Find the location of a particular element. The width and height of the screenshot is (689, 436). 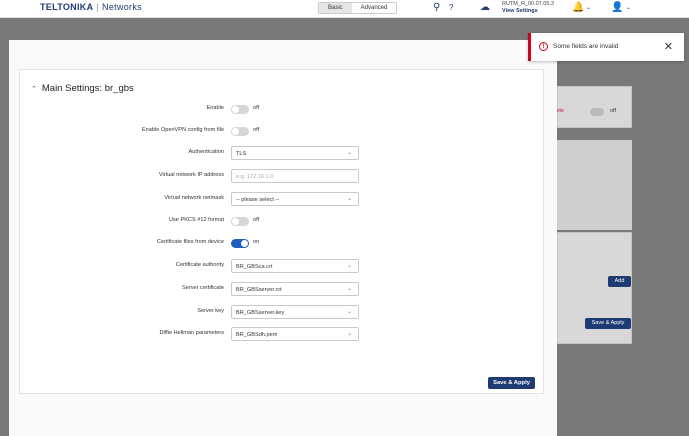

dh-params-select: BR_GBSdh.pem ⌄ is located at coordinates (295, 334).